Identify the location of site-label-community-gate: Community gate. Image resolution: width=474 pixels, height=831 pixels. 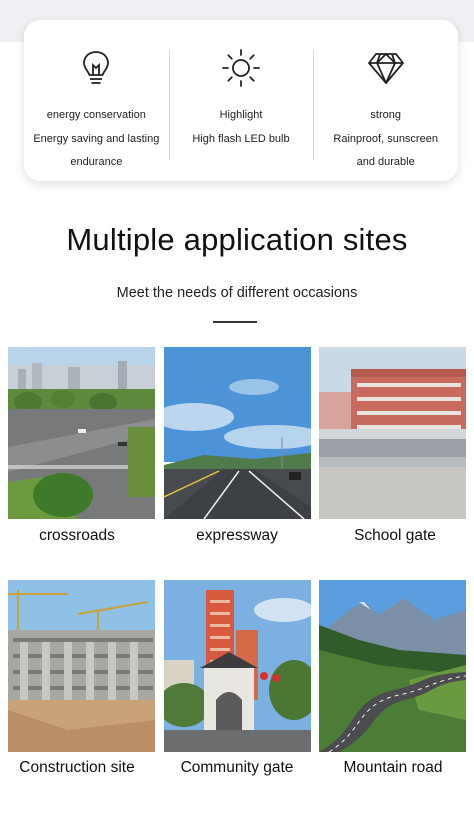
(237, 767).